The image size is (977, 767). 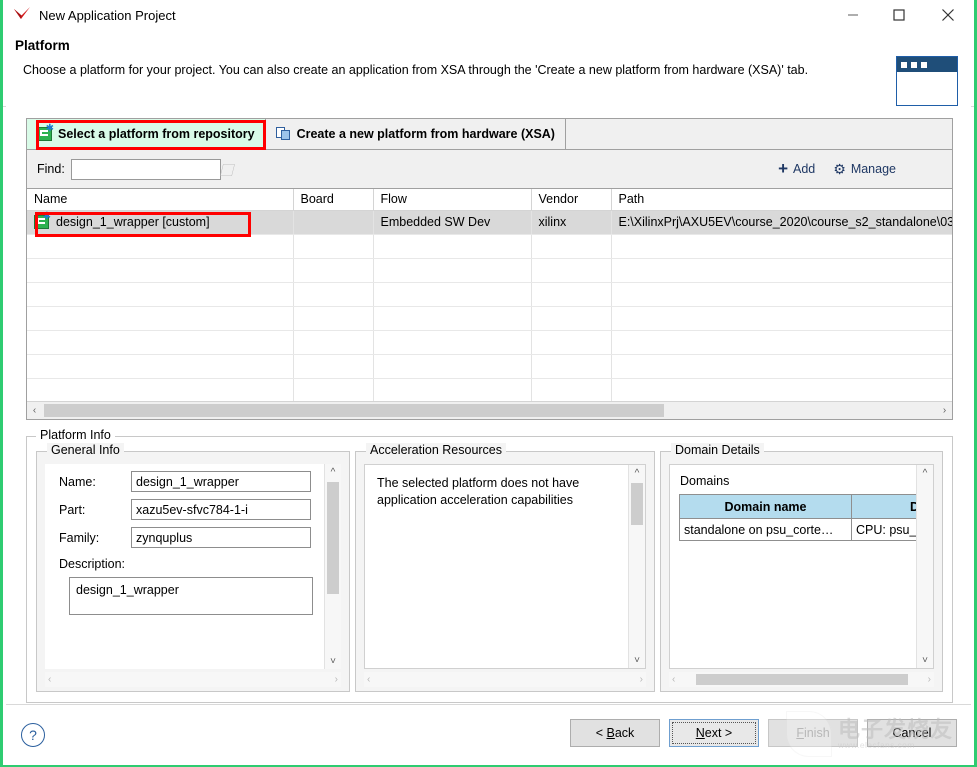 I want to click on vitis-check-icon, so click(x=22, y=15).